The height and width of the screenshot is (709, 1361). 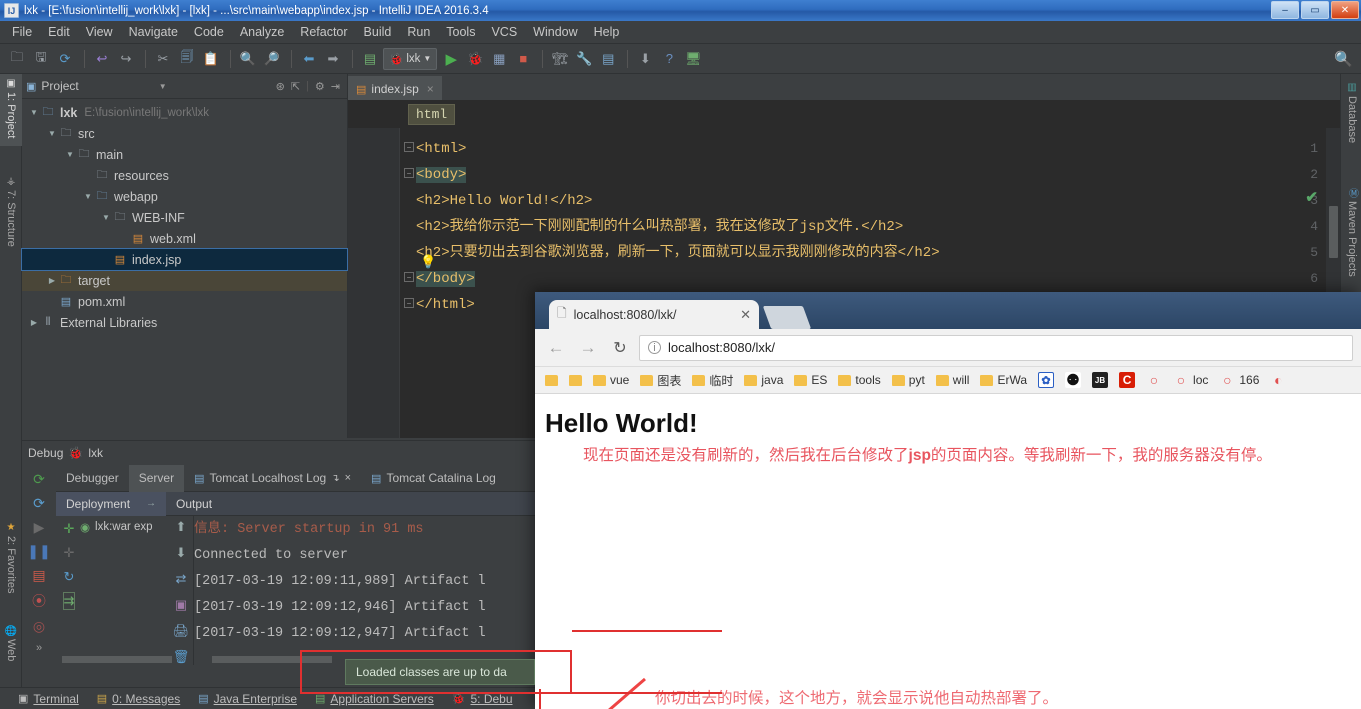 I want to click on menu-item-edit: Edit, so click(x=59, y=32).